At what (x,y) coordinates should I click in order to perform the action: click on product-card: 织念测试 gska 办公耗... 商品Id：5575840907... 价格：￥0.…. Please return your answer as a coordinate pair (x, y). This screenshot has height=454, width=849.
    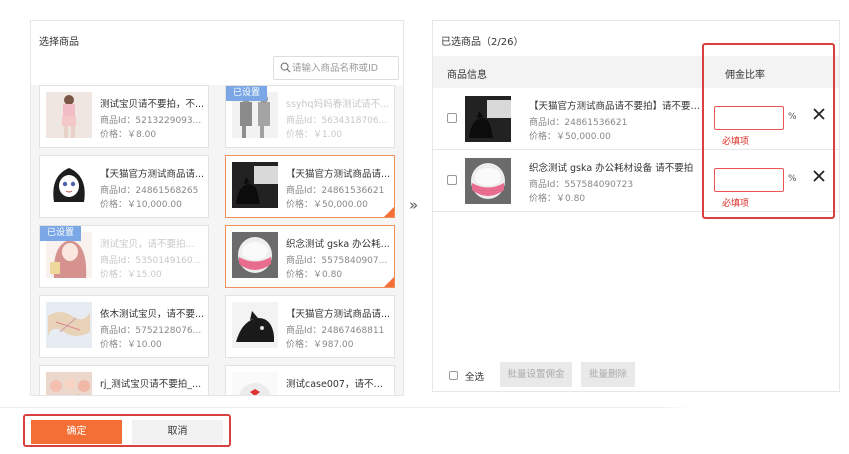
    Looking at the image, I should click on (310, 256).